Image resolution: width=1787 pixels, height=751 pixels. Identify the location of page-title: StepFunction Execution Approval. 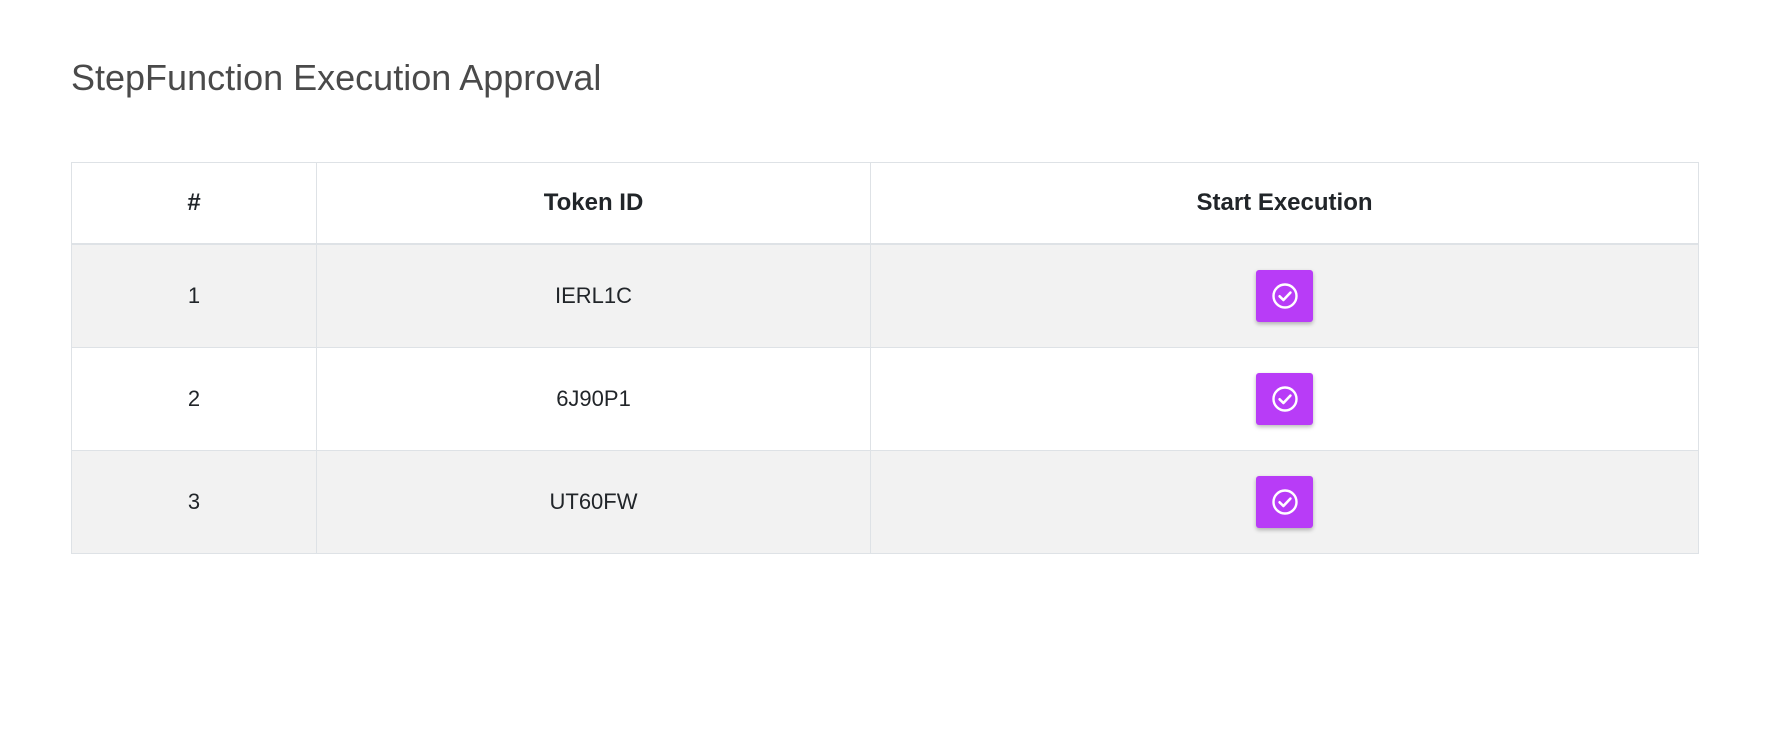
(336, 77).